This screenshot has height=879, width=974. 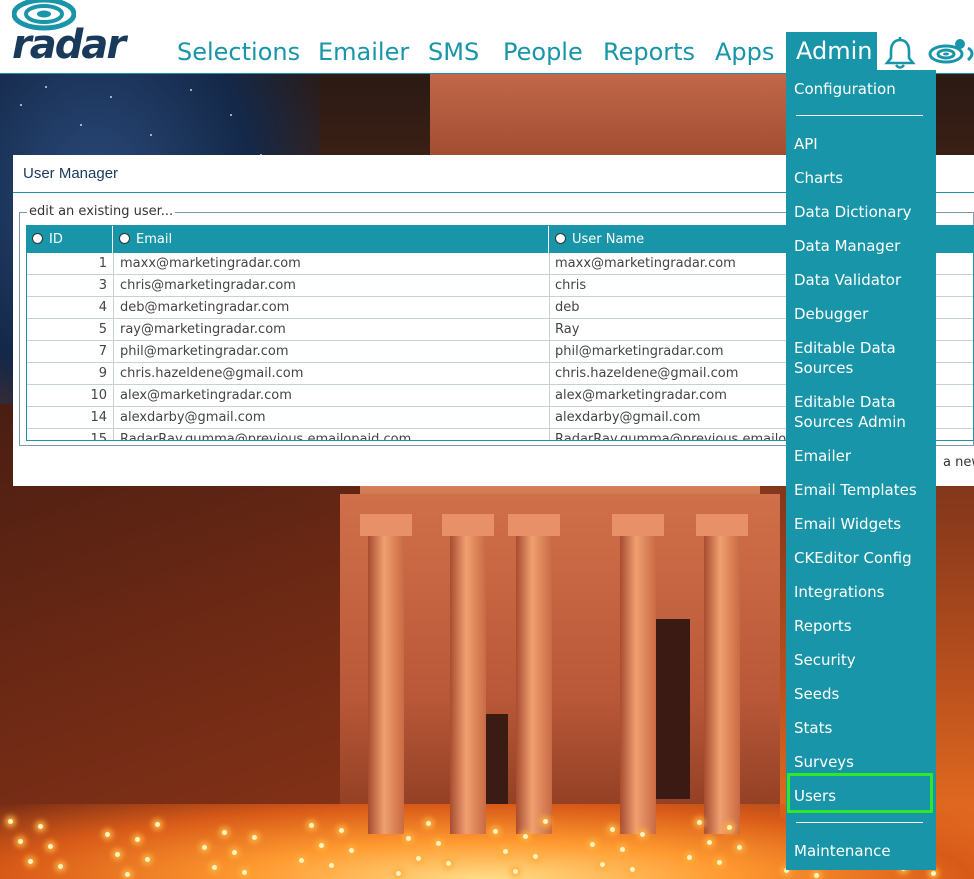 What do you see at coordinates (639, 351) in the screenshot?
I see `cell-username: phil@marketingradar.com` at bounding box center [639, 351].